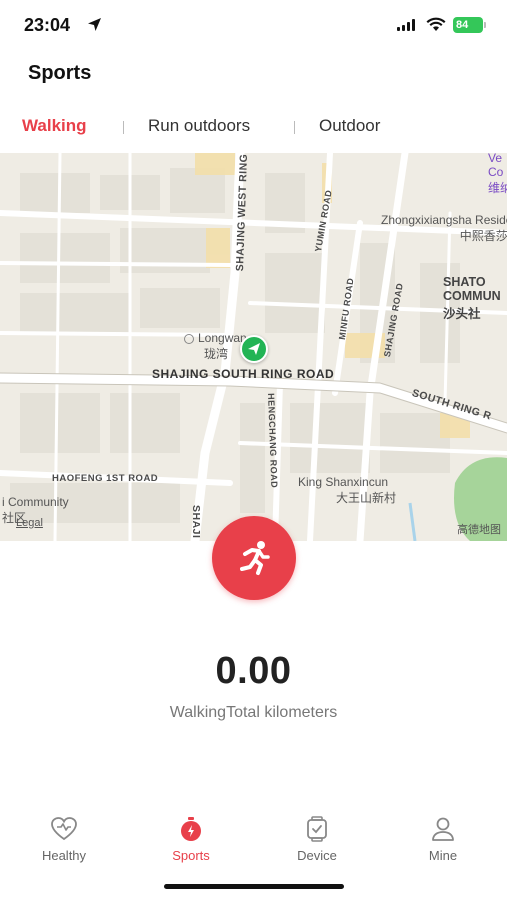 Image resolution: width=507 pixels, height=900 pixels. I want to click on heart-icon, so click(64, 829).